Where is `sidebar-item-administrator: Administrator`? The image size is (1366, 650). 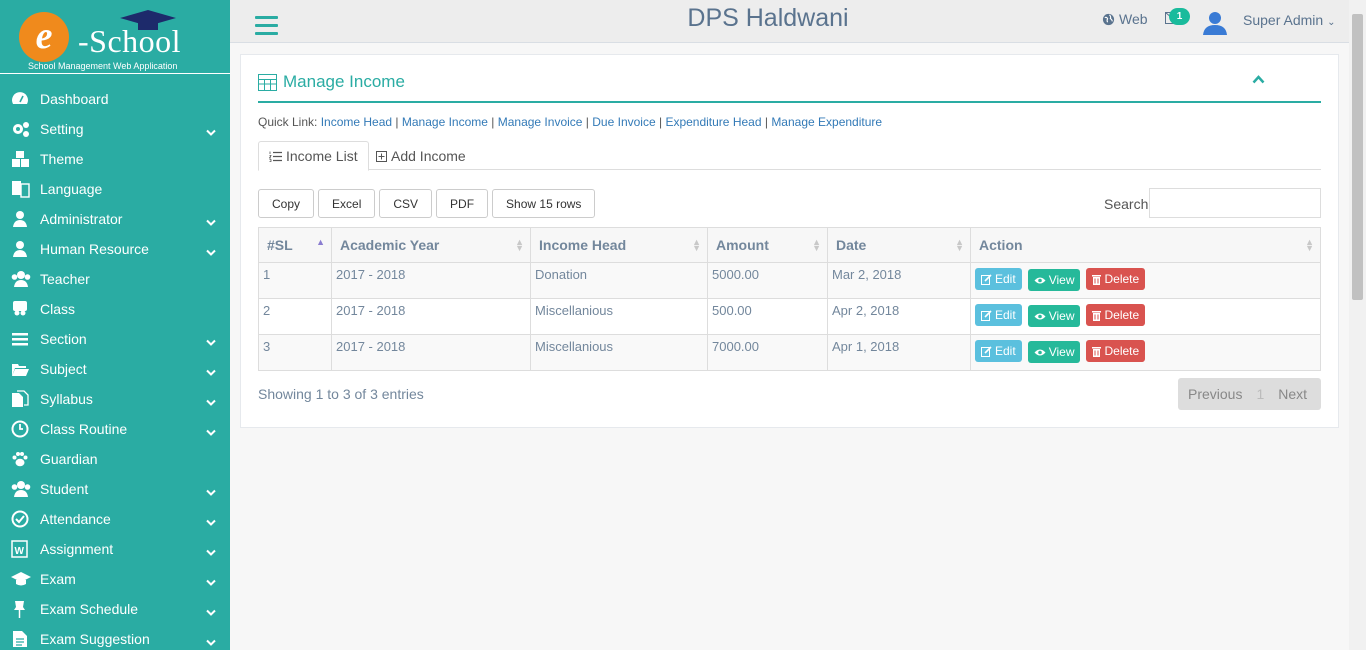 sidebar-item-administrator: Administrator is located at coordinates (115, 219).